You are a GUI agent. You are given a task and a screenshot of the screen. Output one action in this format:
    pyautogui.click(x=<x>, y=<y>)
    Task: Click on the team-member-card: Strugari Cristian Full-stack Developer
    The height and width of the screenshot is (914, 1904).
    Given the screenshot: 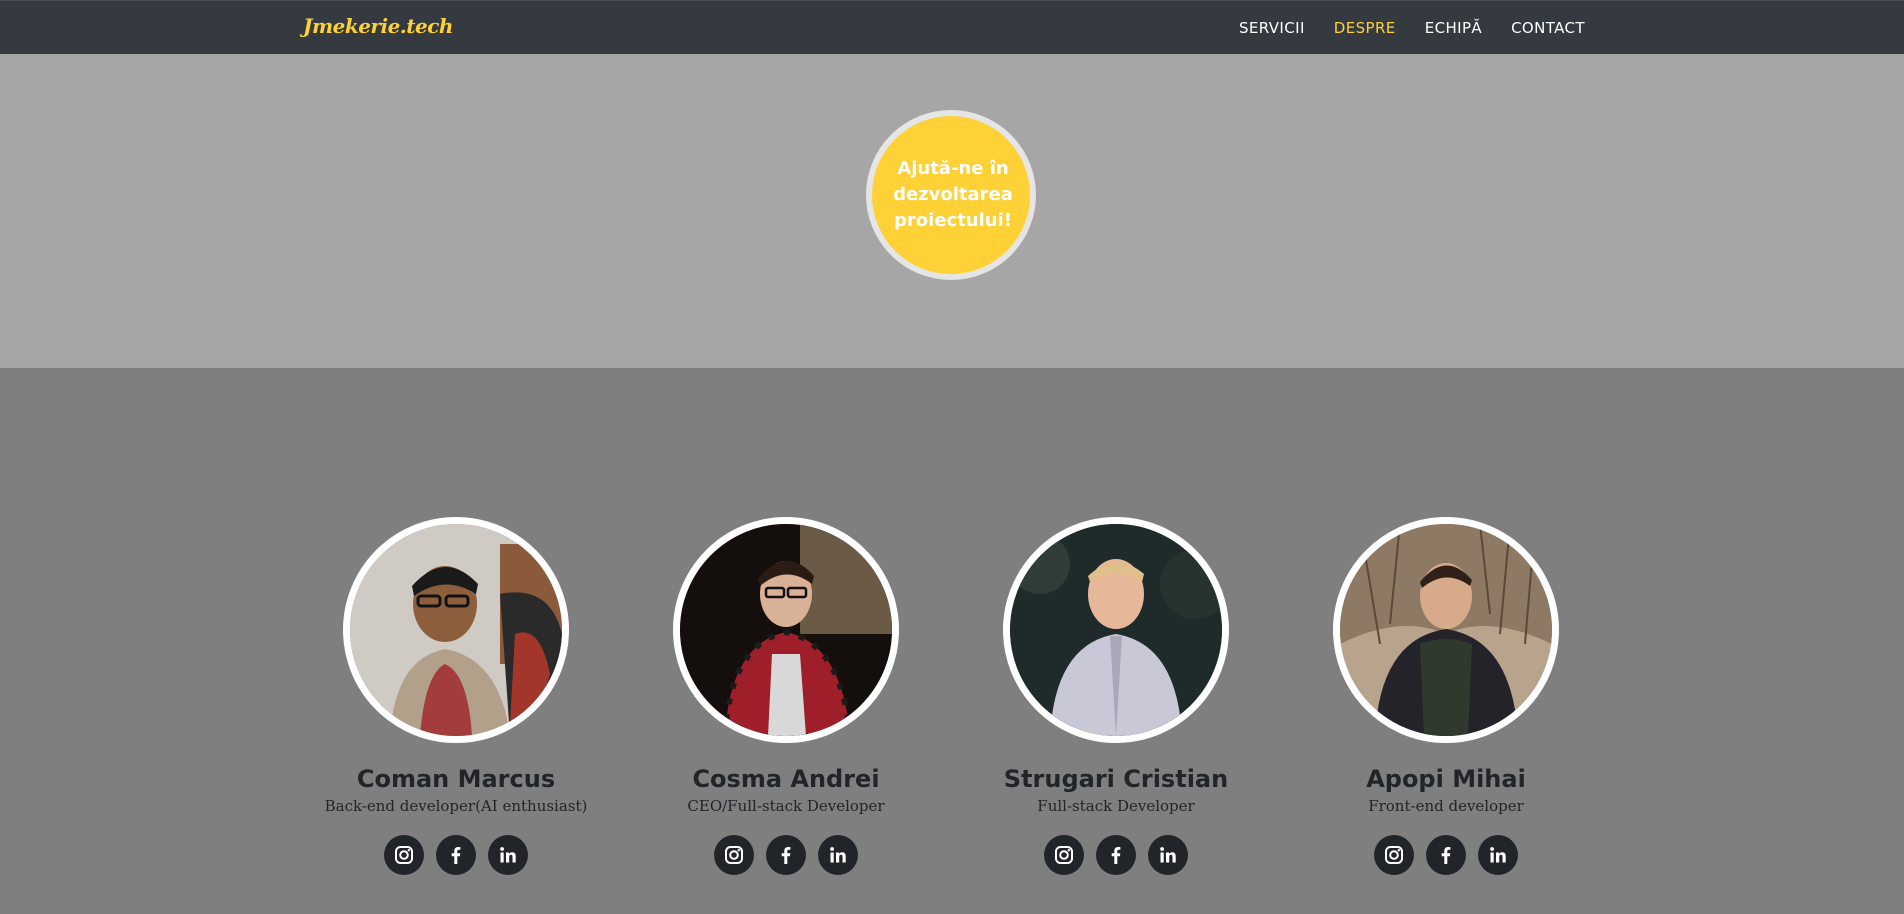 What is the action you would take?
    pyautogui.click(x=1116, y=696)
    